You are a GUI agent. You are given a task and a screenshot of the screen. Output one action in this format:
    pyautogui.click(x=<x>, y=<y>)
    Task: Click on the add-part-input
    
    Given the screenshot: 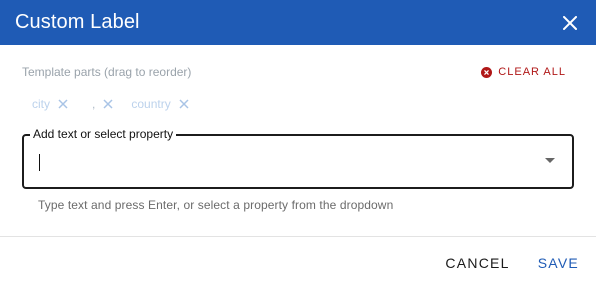 What is the action you would take?
    pyautogui.click(x=280, y=162)
    